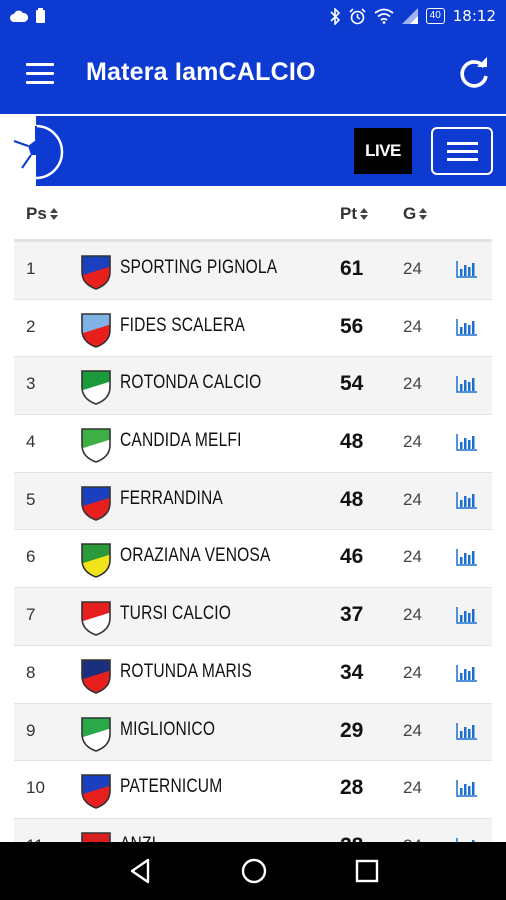 This screenshot has height=900, width=506. I want to click on table-row: 7 TURSI CALCIO 37 24, so click(253, 617).